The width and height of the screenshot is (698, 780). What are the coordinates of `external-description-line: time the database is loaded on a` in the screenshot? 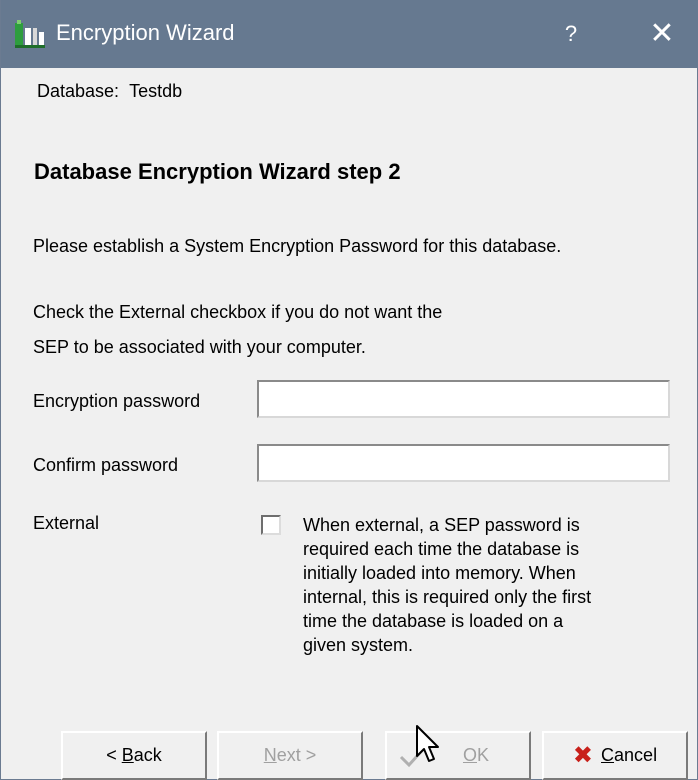 It's located at (433, 621).